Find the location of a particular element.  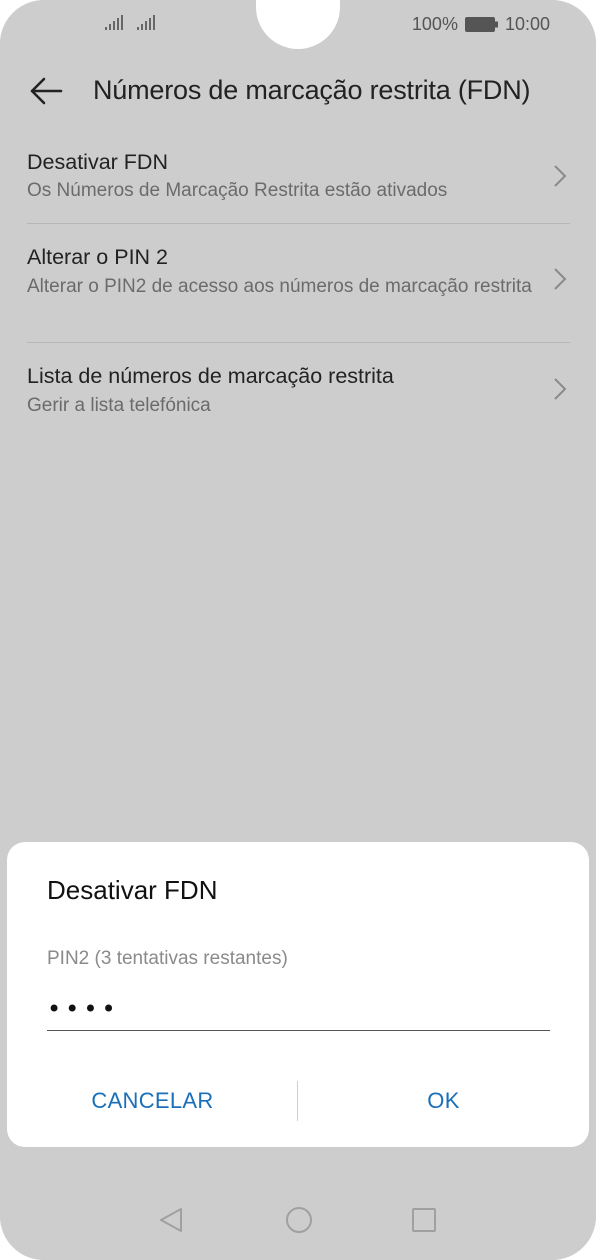

list-item-subtitle: Gerir a lista telefónica is located at coordinates (119, 405).